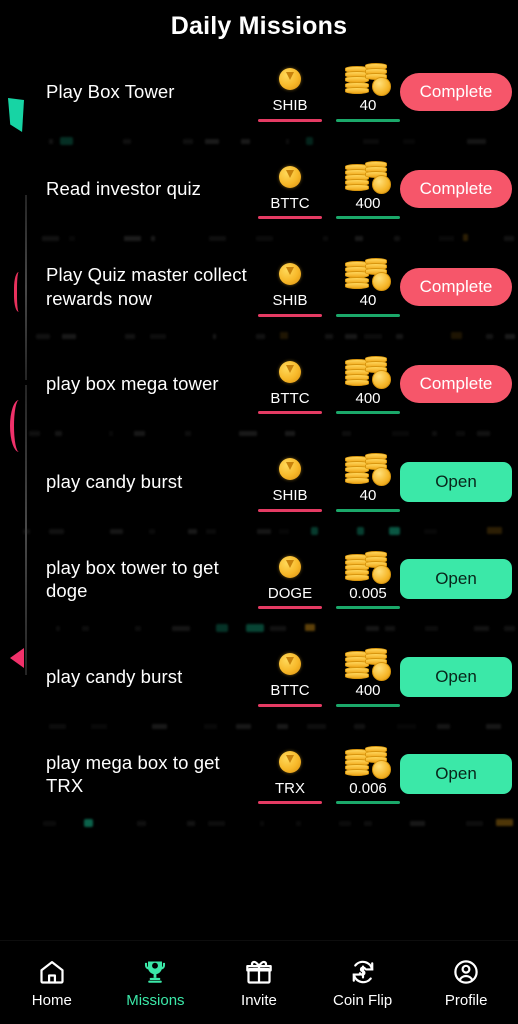 This screenshot has height=1024, width=518. Describe the element at coordinates (51, 1000) in the screenshot. I see `nav-label: Home` at that location.